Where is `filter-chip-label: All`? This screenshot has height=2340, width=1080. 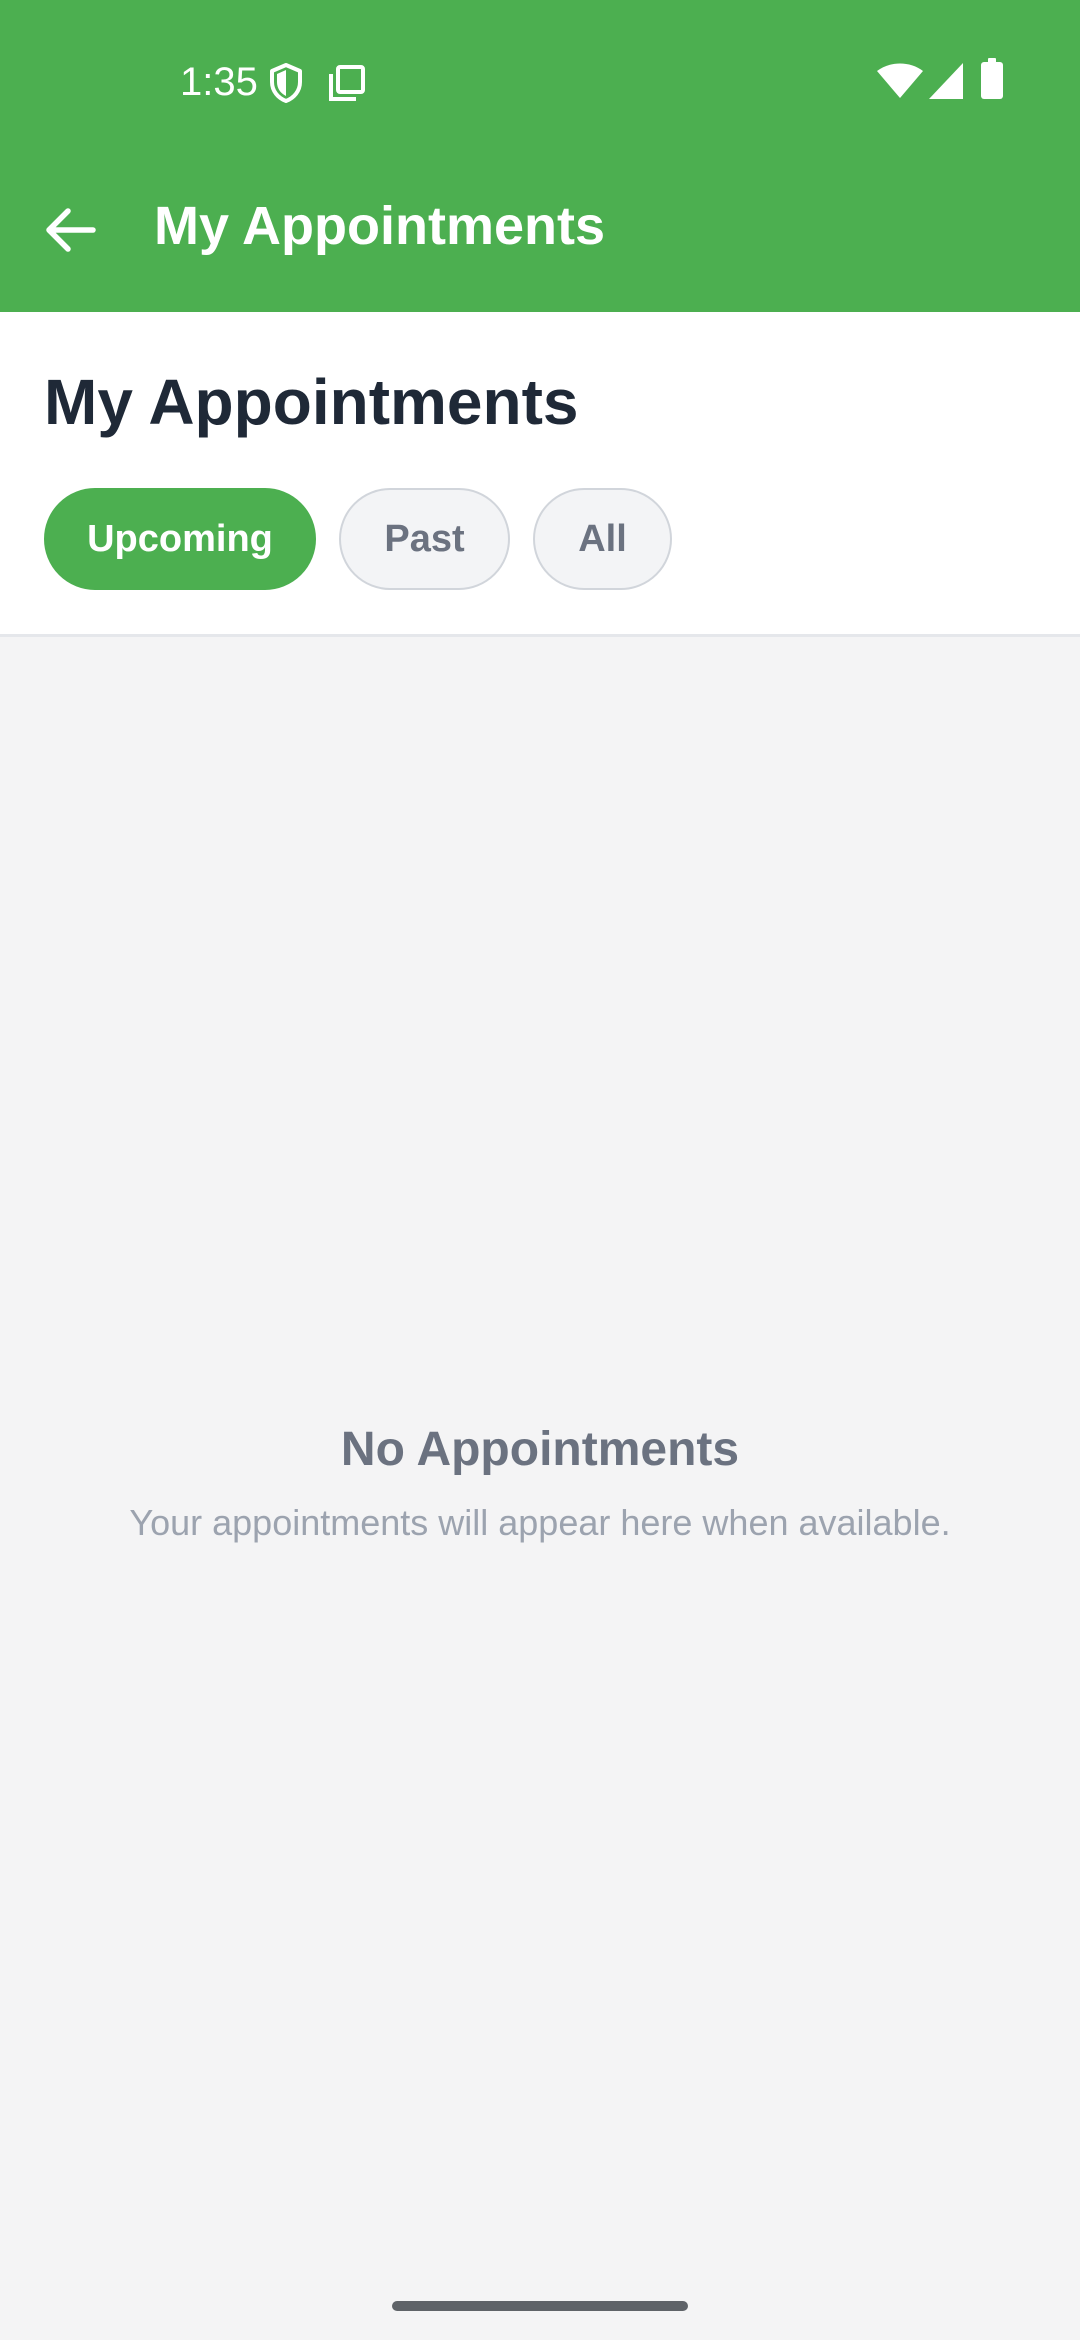 filter-chip-label: All is located at coordinates (602, 538).